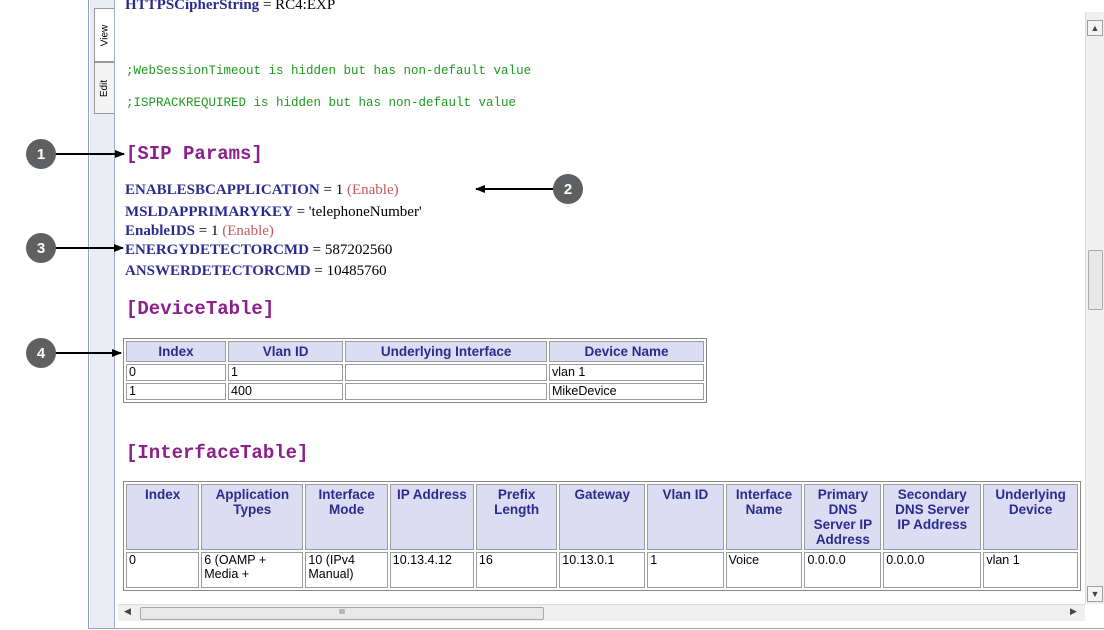 This screenshot has height=630, width=1104. What do you see at coordinates (41, 154) in the screenshot?
I see `callout-badge-1: 1` at bounding box center [41, 154].